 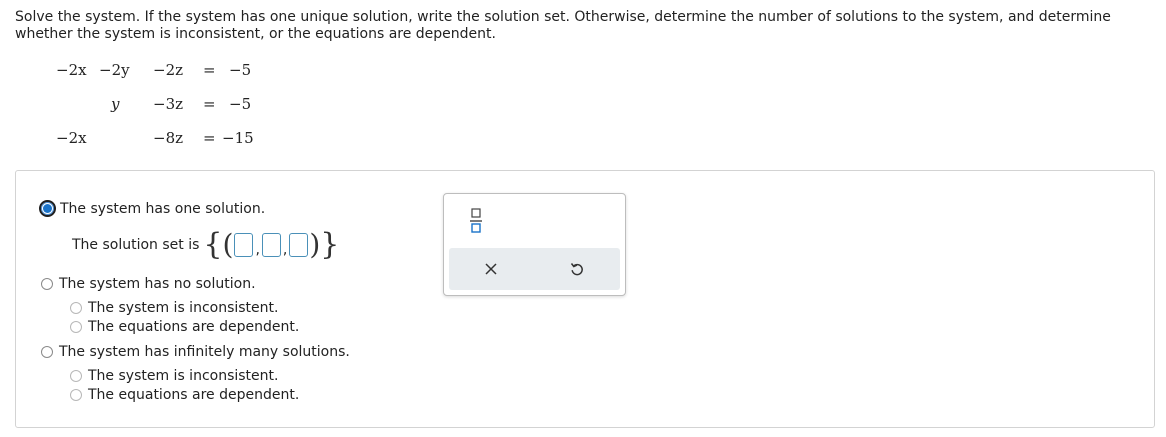 I want to click on radio-one-solution, so click(x=47, y=208).